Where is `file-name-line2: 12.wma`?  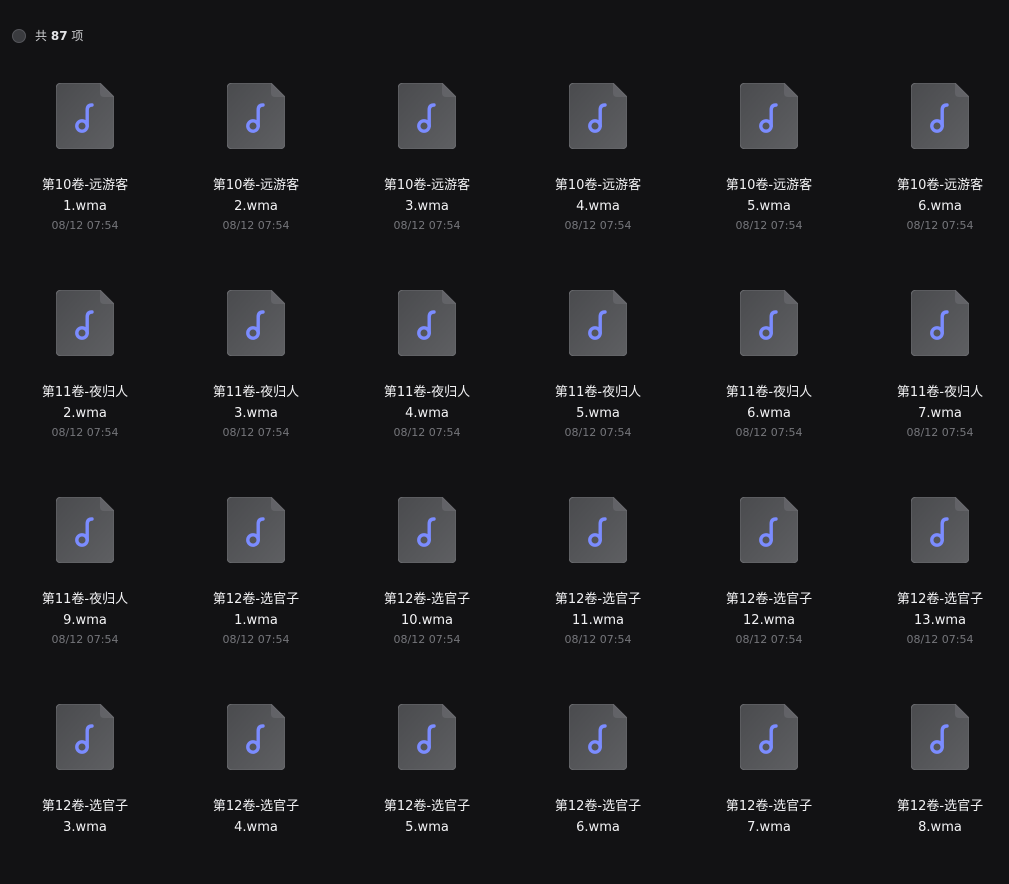 file-name-line2: 12.wma is located at coordinates (769, 620).